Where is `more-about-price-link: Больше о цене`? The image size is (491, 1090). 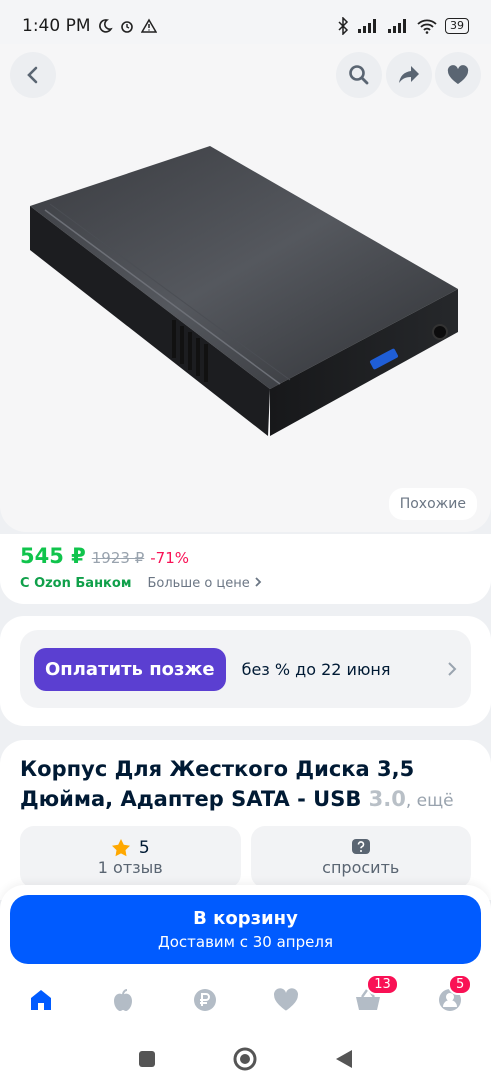 more-about-price-link: Больше о цене is located at coordinates (204, 583).